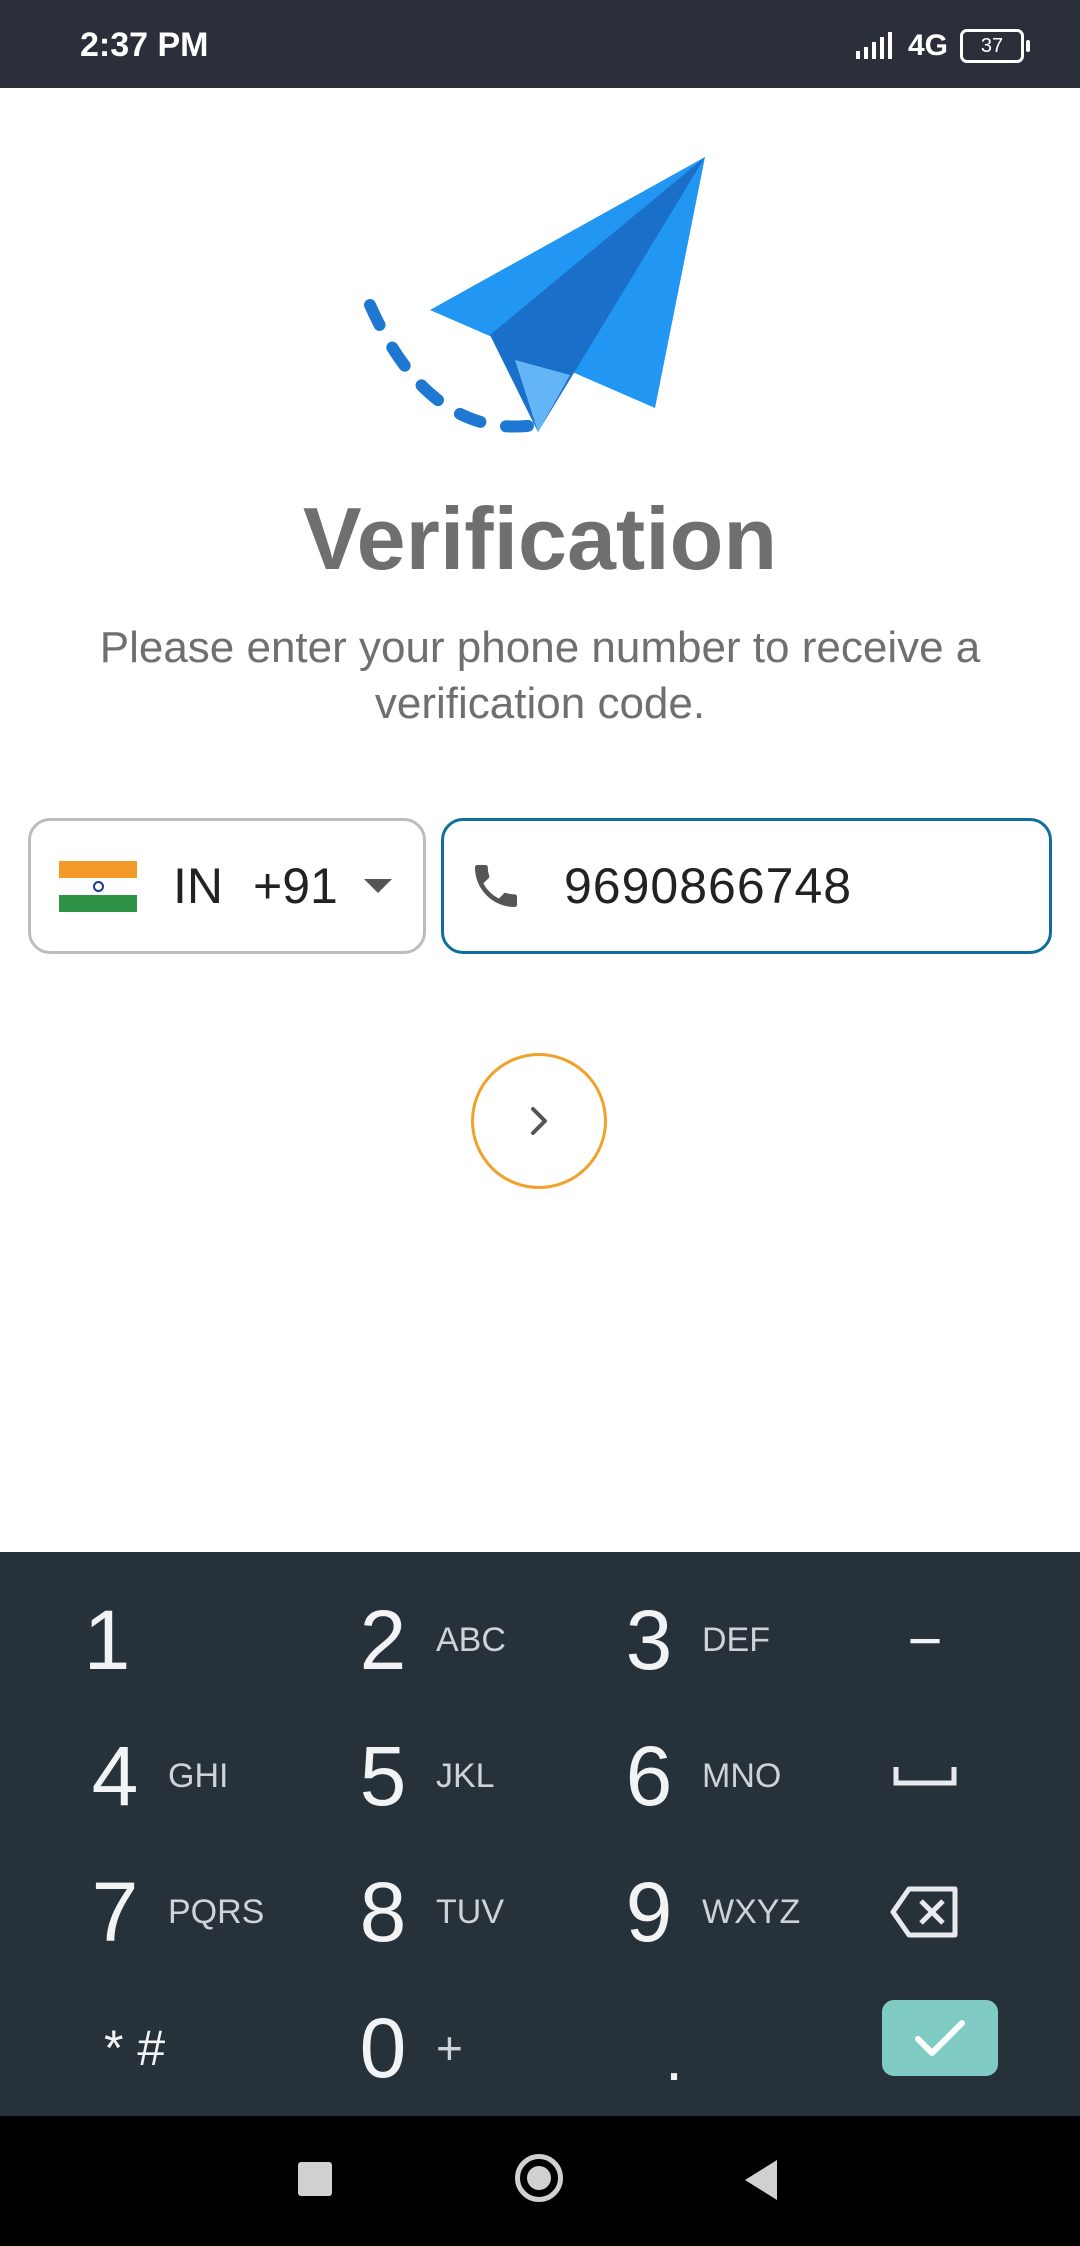 Image resolution: width=1080 pixels, height=2246 pixels. I want to click on key-letters: TUV, so click(470, 1911).